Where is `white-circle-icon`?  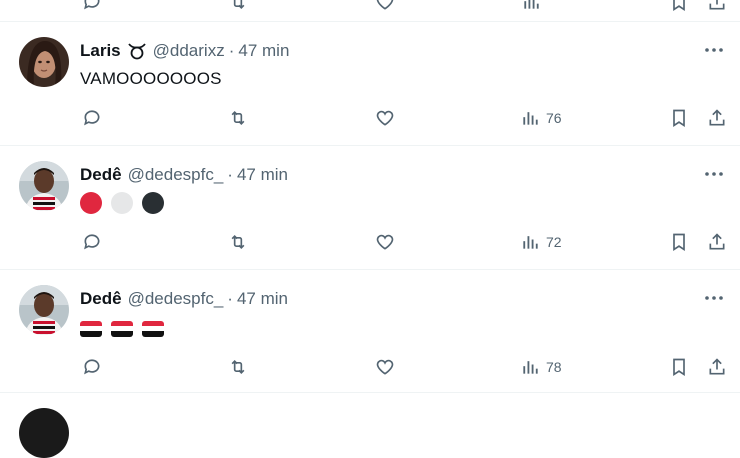
white-circle-icon is located at coordinates (121, 203).